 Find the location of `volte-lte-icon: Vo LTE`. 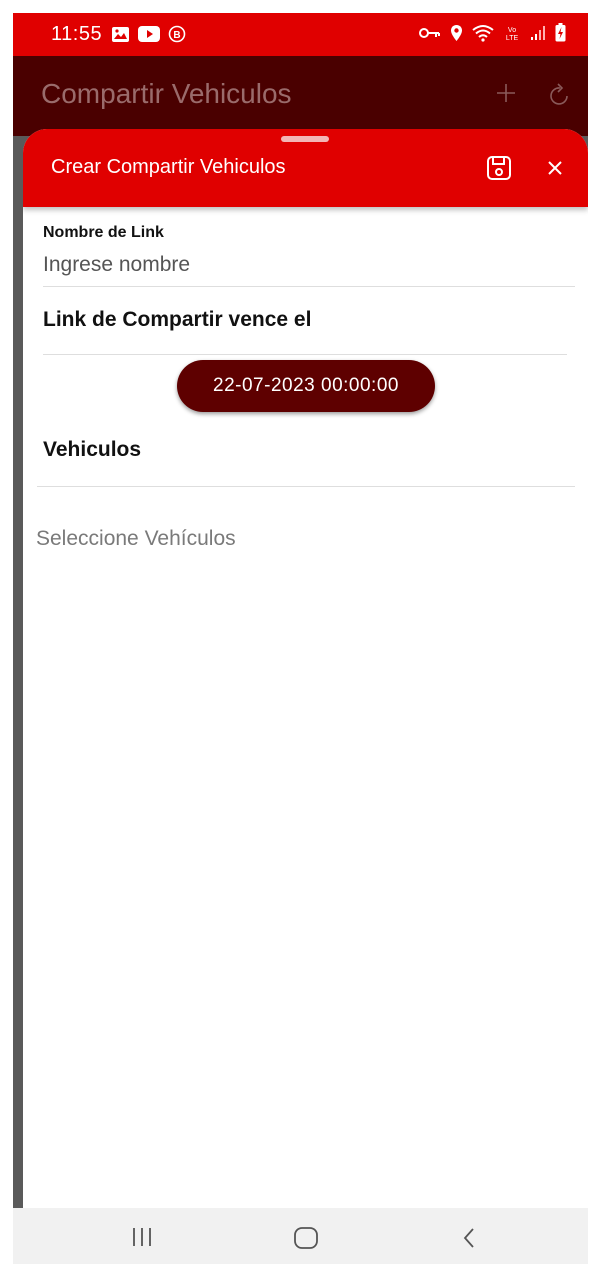

volte-lte-icon: Vo LTE is located at coordinates (512, 35).